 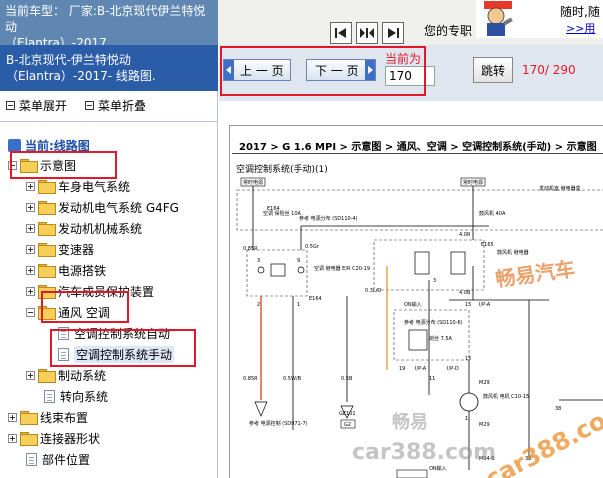 I want to click on last-page-icon, so click(x=393, y=33).